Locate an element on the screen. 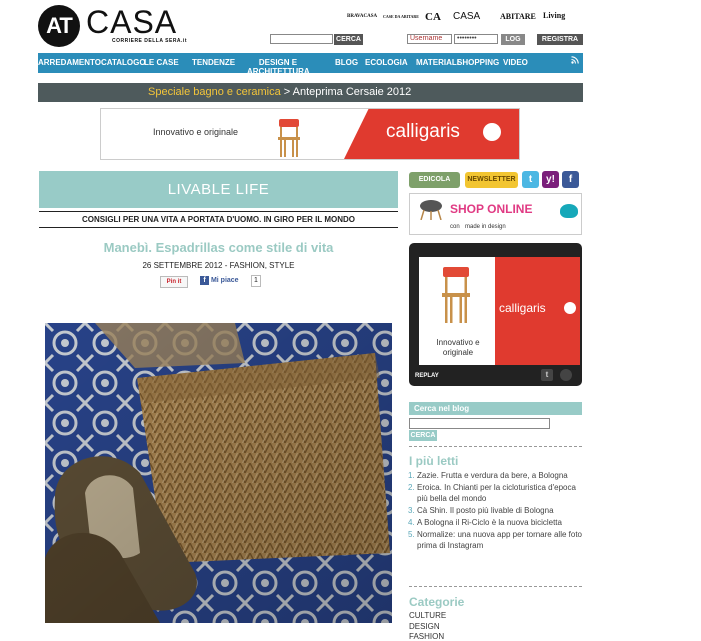 The image size is (701, 641). shop-online-banner: SHOP ONLINE con made in design is located at coordinates (495, 214).